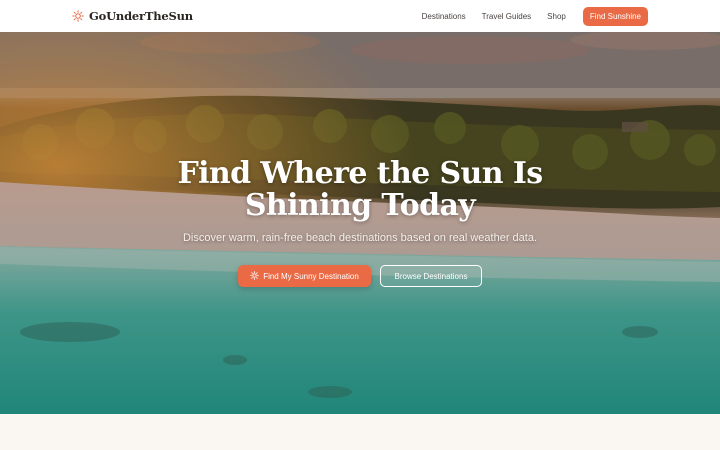 The image size is (720, 450). Describe the element at coordinates (360, 205) in the screenshot. I see `hero-title-line-2: Shining Today` at that location.